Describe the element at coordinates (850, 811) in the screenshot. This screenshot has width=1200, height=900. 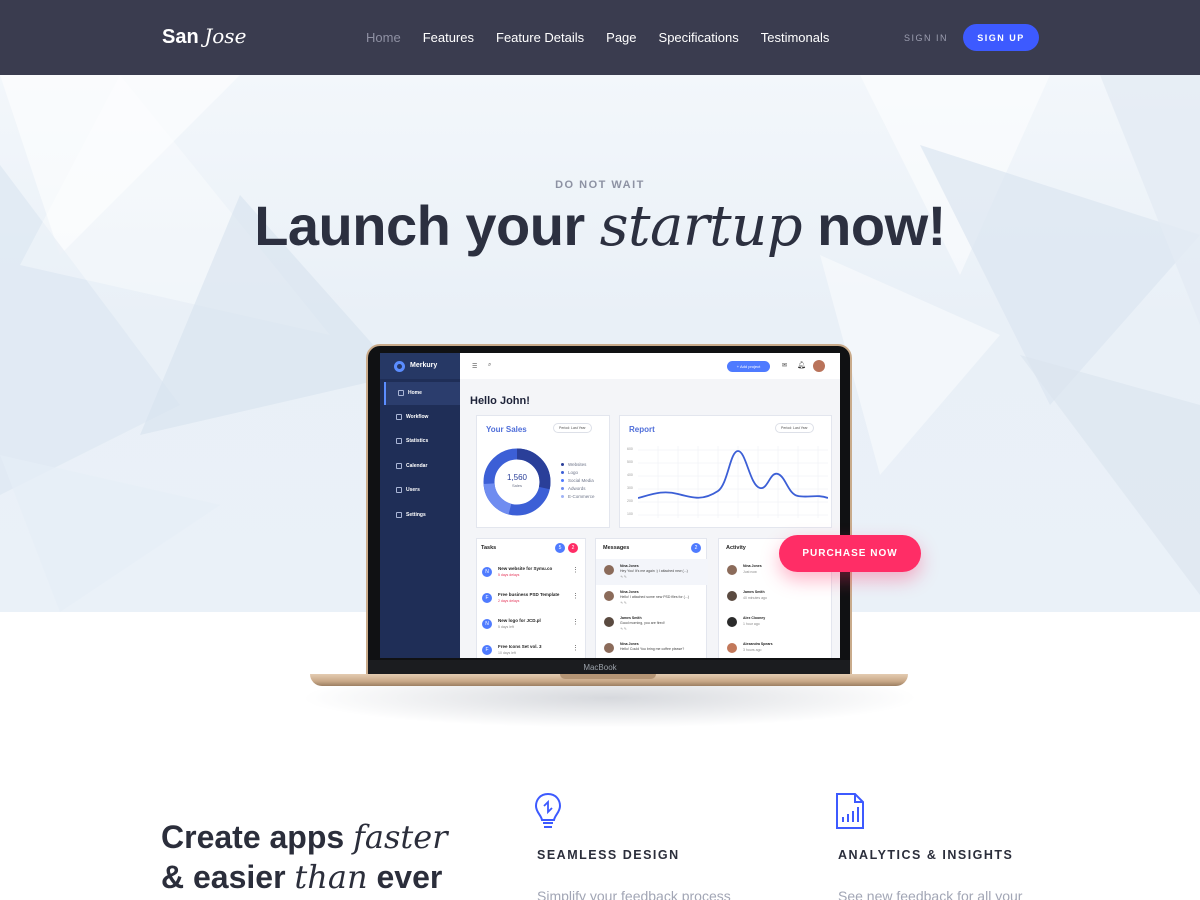
I see `report-icon` at that location.